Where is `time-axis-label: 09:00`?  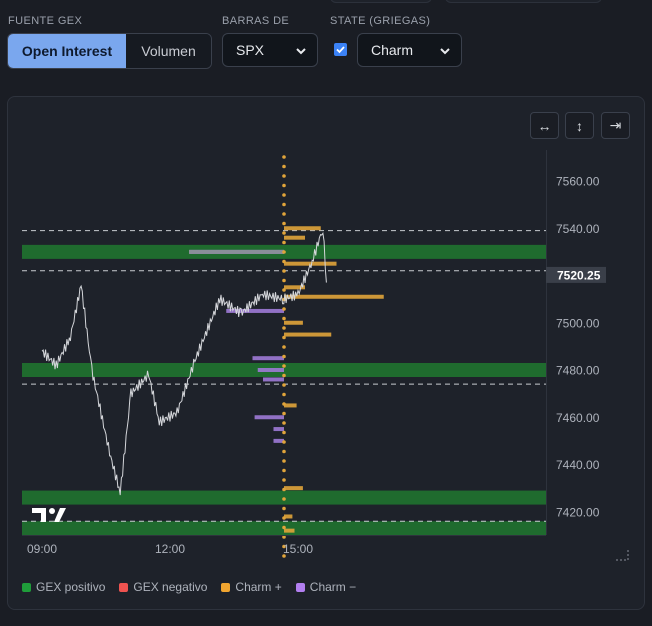 time-axis-label: 09:00 is located at coordinates (42, 549).